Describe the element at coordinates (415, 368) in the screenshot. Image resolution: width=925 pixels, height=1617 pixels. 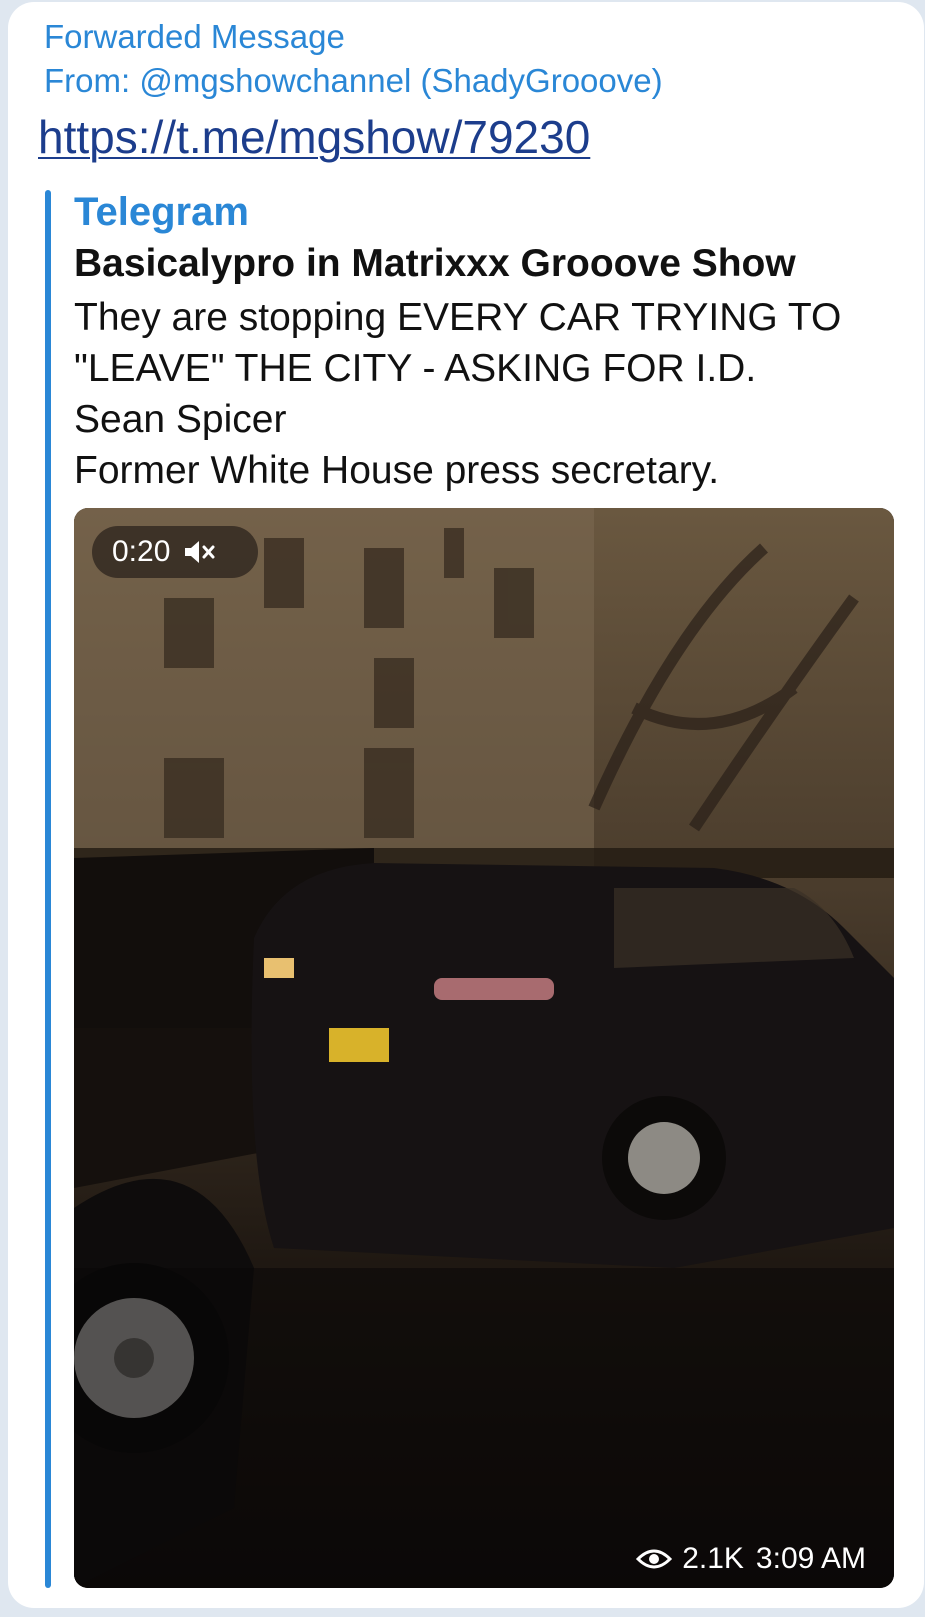
I see `preview-description-line: "LEAVE" THE CITY - ASKING FOR I.D.` at that location.